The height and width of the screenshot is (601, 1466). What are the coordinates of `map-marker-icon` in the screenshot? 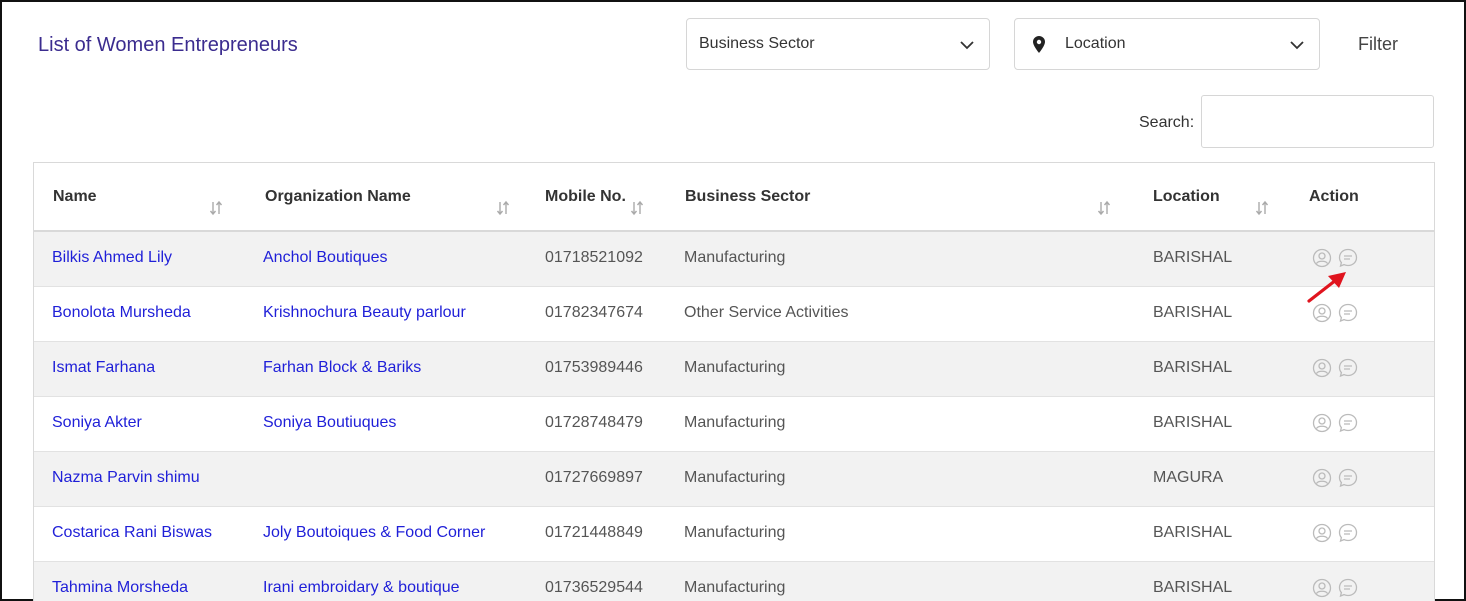 It's located at (1039, 44).